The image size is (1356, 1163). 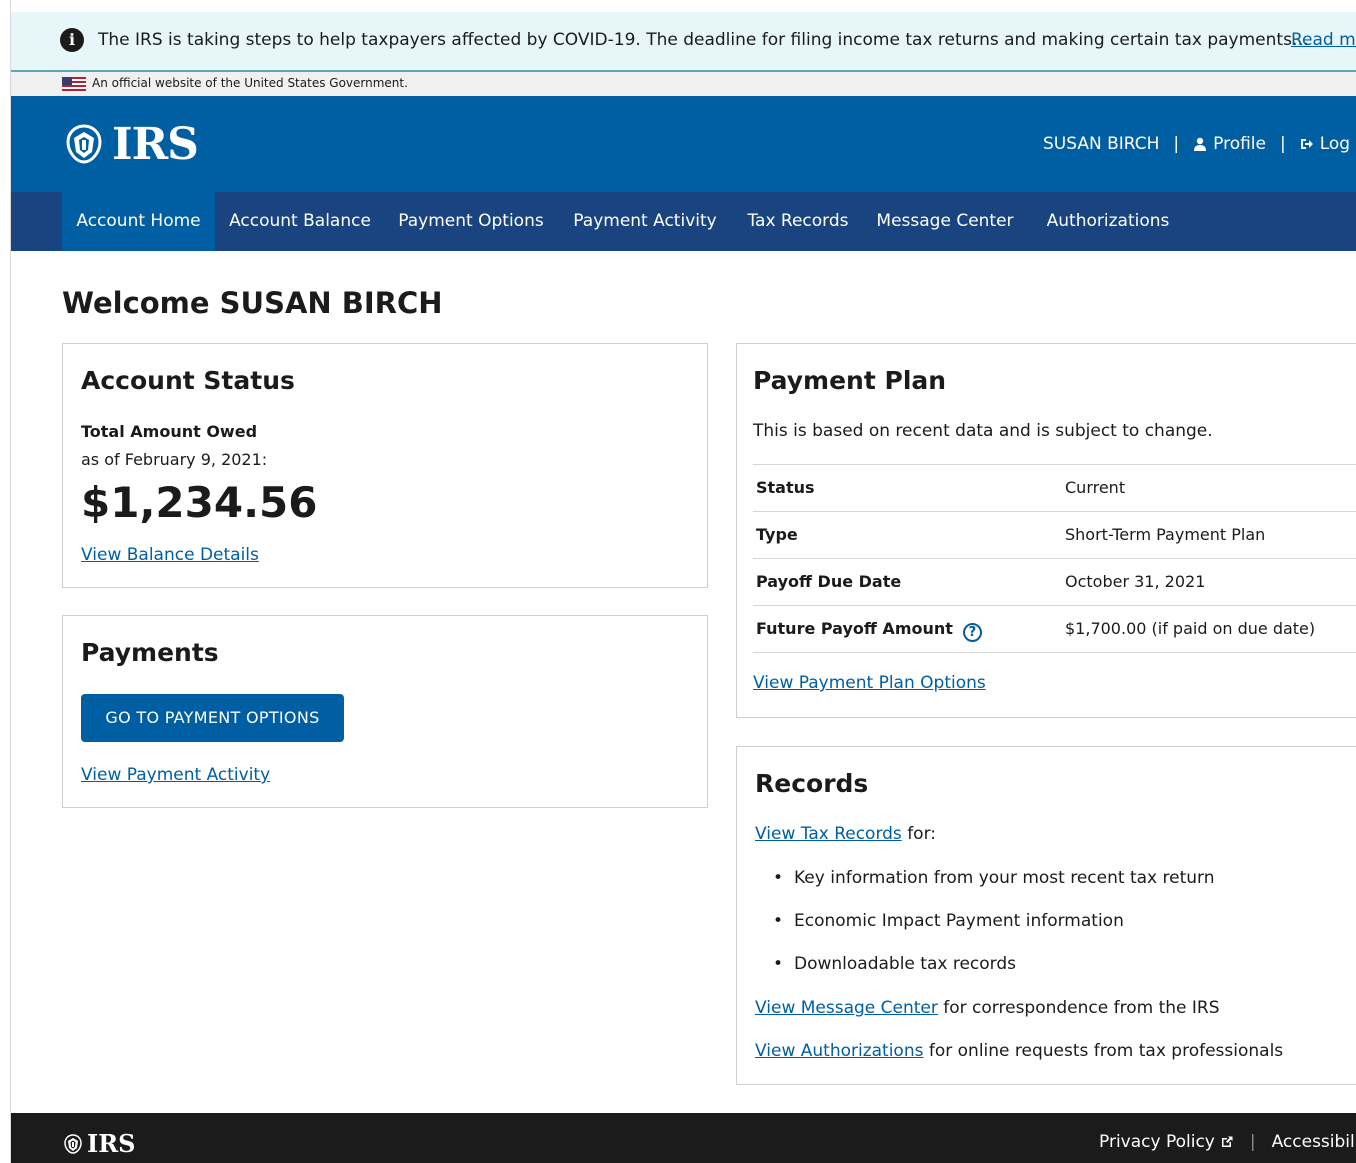 What do you see at coordinates (1165, 534) in the screenshot?
I see `row-value: Short-Term Payment Plan` at bounding box center [1165, 534].